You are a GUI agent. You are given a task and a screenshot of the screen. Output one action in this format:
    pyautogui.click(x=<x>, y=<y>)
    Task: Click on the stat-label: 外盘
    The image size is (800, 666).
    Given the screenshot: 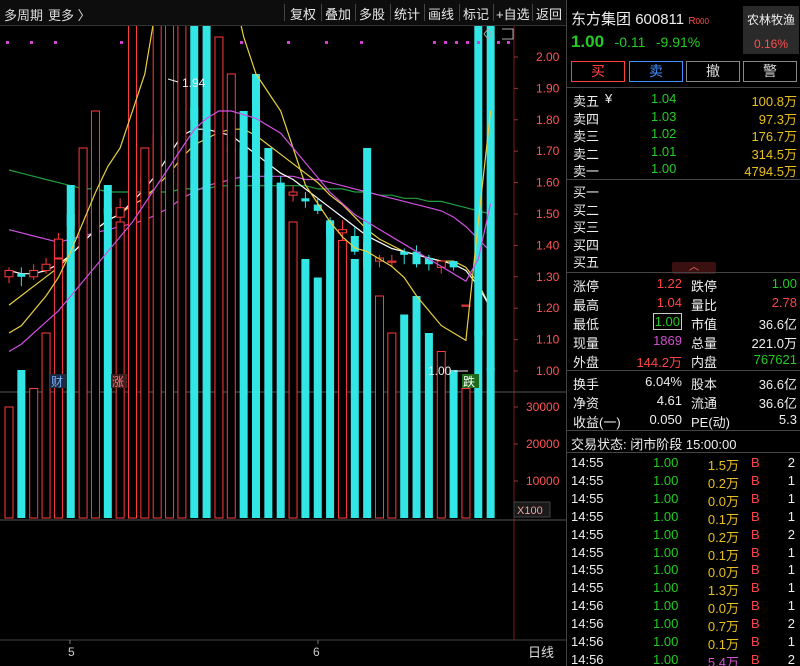 What is the action you would take?
    pyautogui.click(x=586, y=362)
    